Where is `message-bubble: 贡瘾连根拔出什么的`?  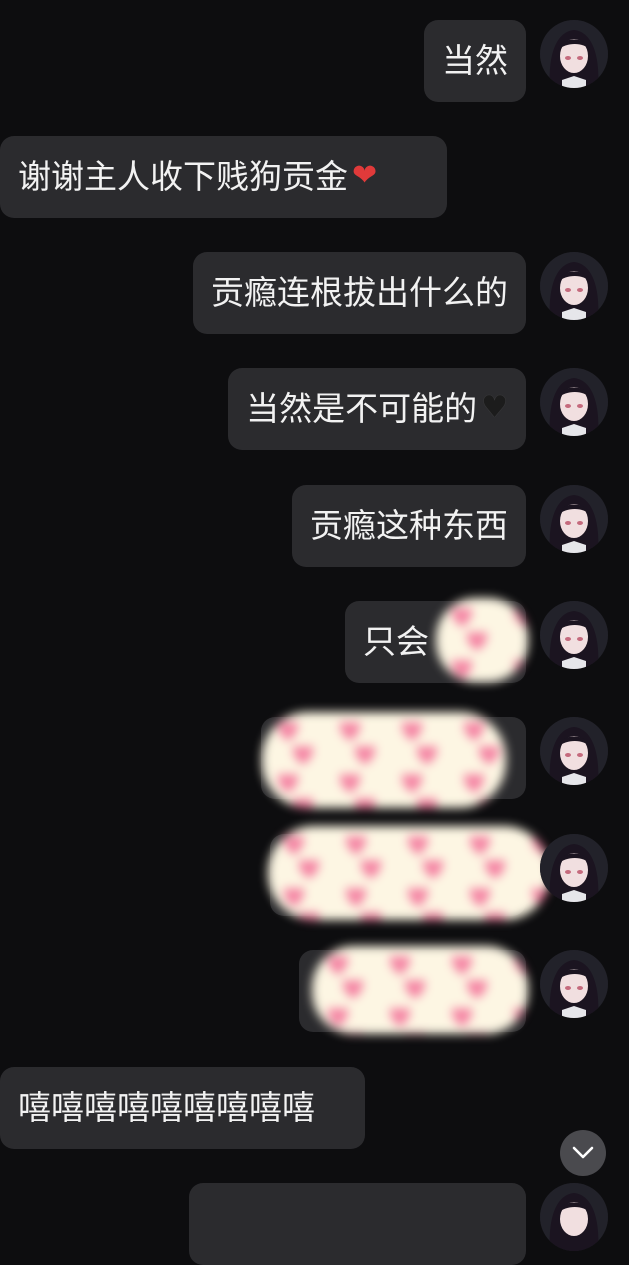
message-bubble: 贡瘾连根拔出什么的 is located at coordinates (359, 293).